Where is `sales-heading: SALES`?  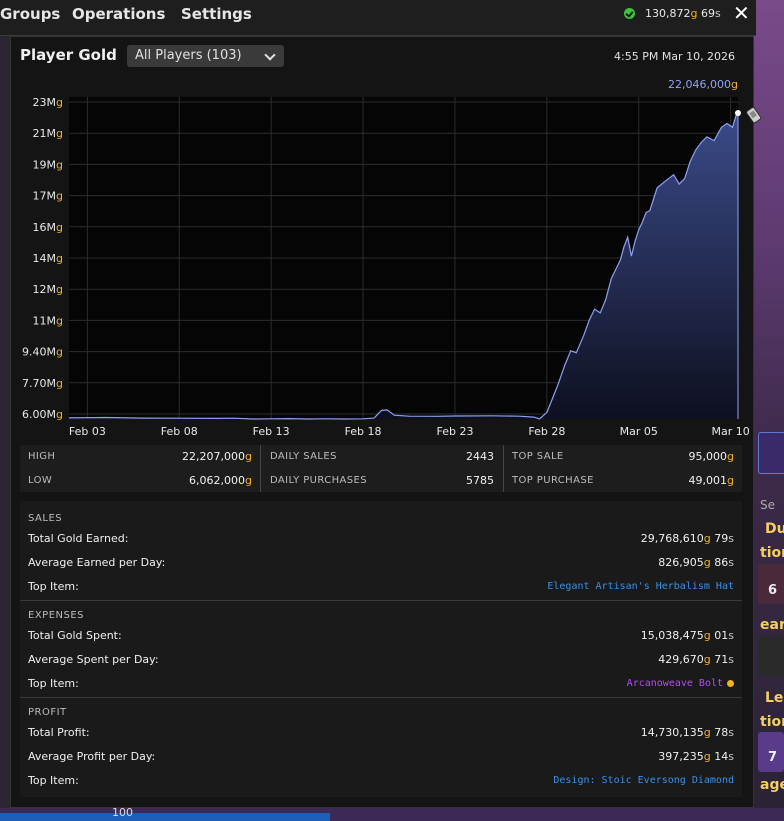
sales-heading: SALES is located at coordinates (45, 518).